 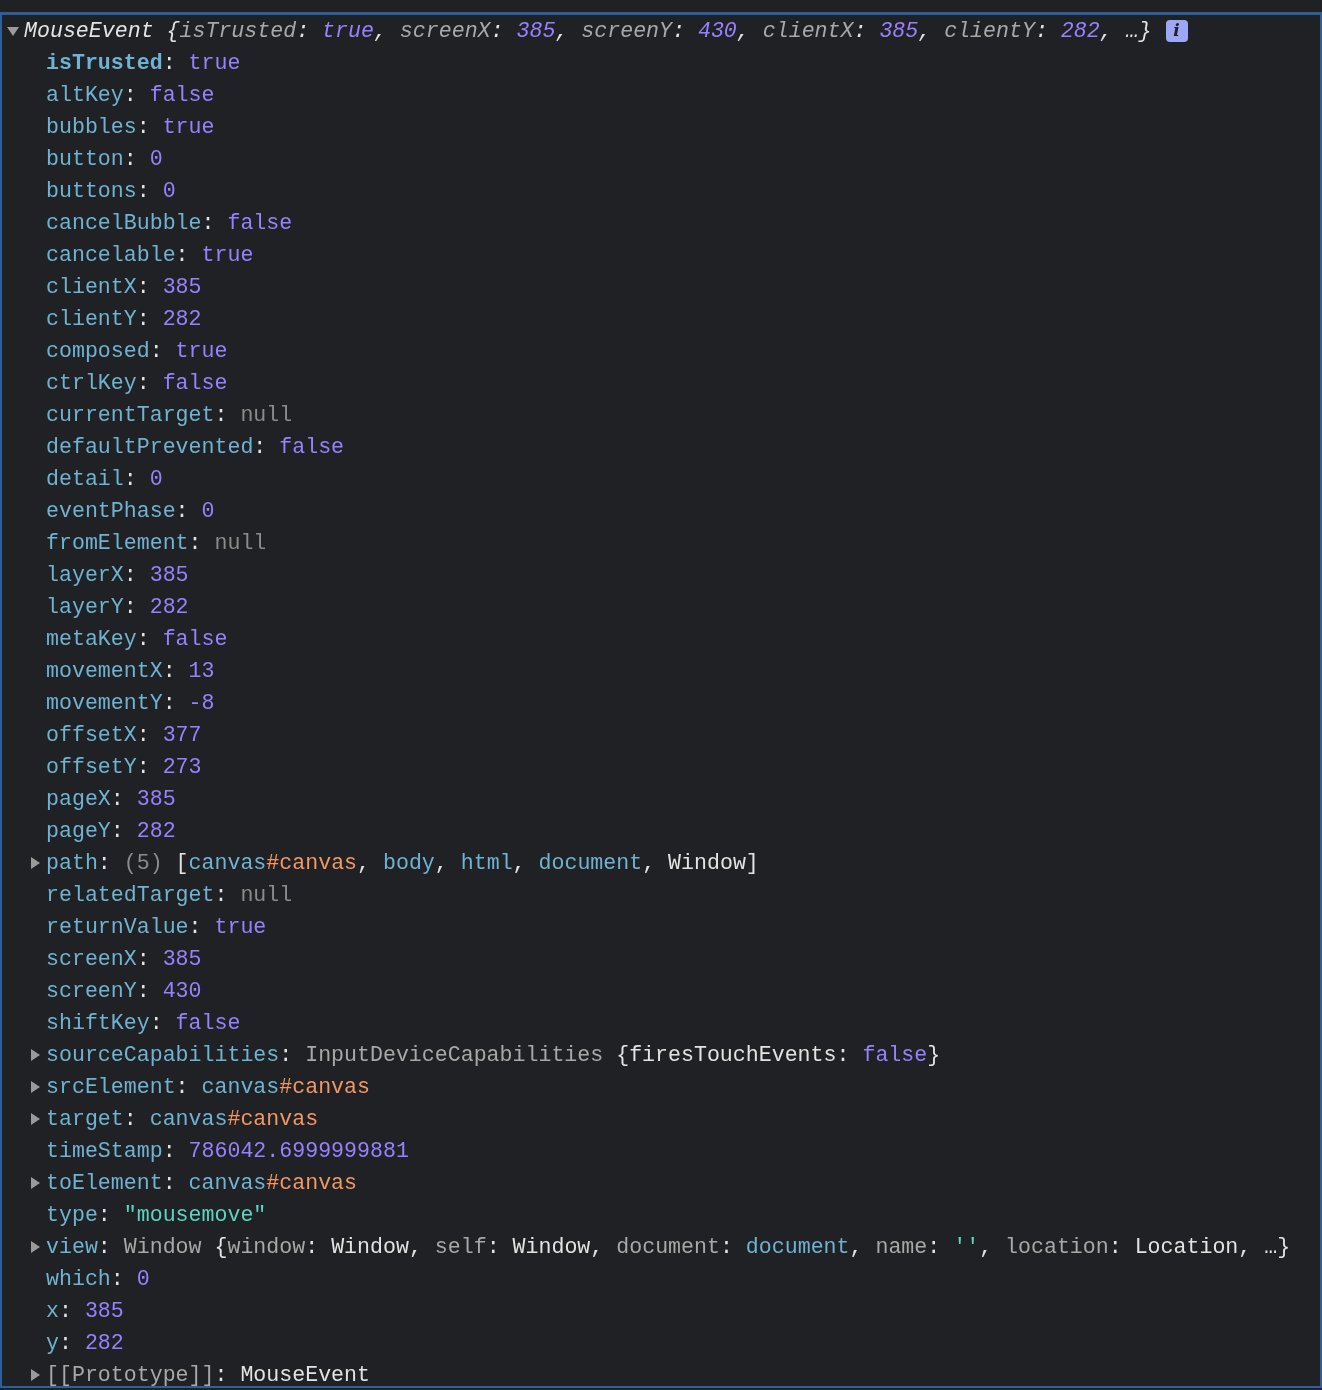 I want to click on property-line: fromElement: null, so click(x=156, y=543).